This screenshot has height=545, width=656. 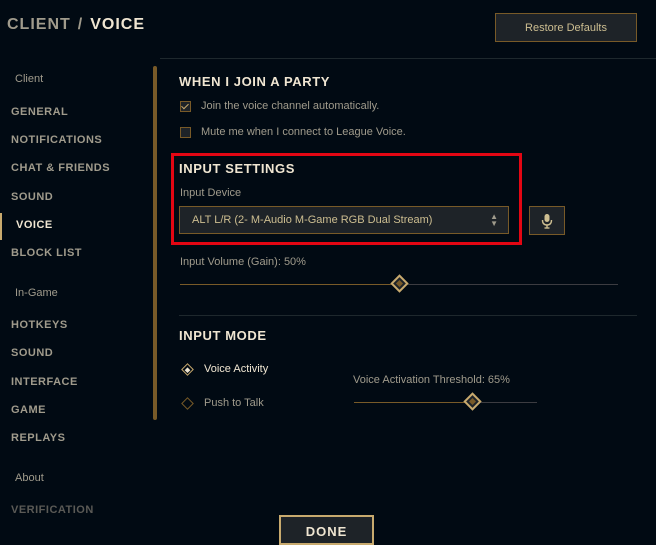 I want to click on sidebar-item-ingame-sound: SOUND, so click(x=32, y=353).